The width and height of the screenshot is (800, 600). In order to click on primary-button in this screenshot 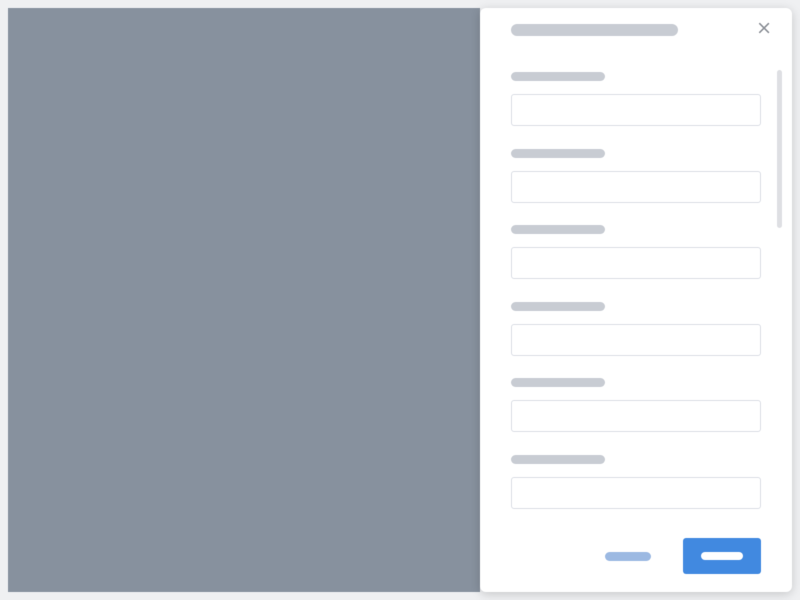, I will do `click(722, 556)`.